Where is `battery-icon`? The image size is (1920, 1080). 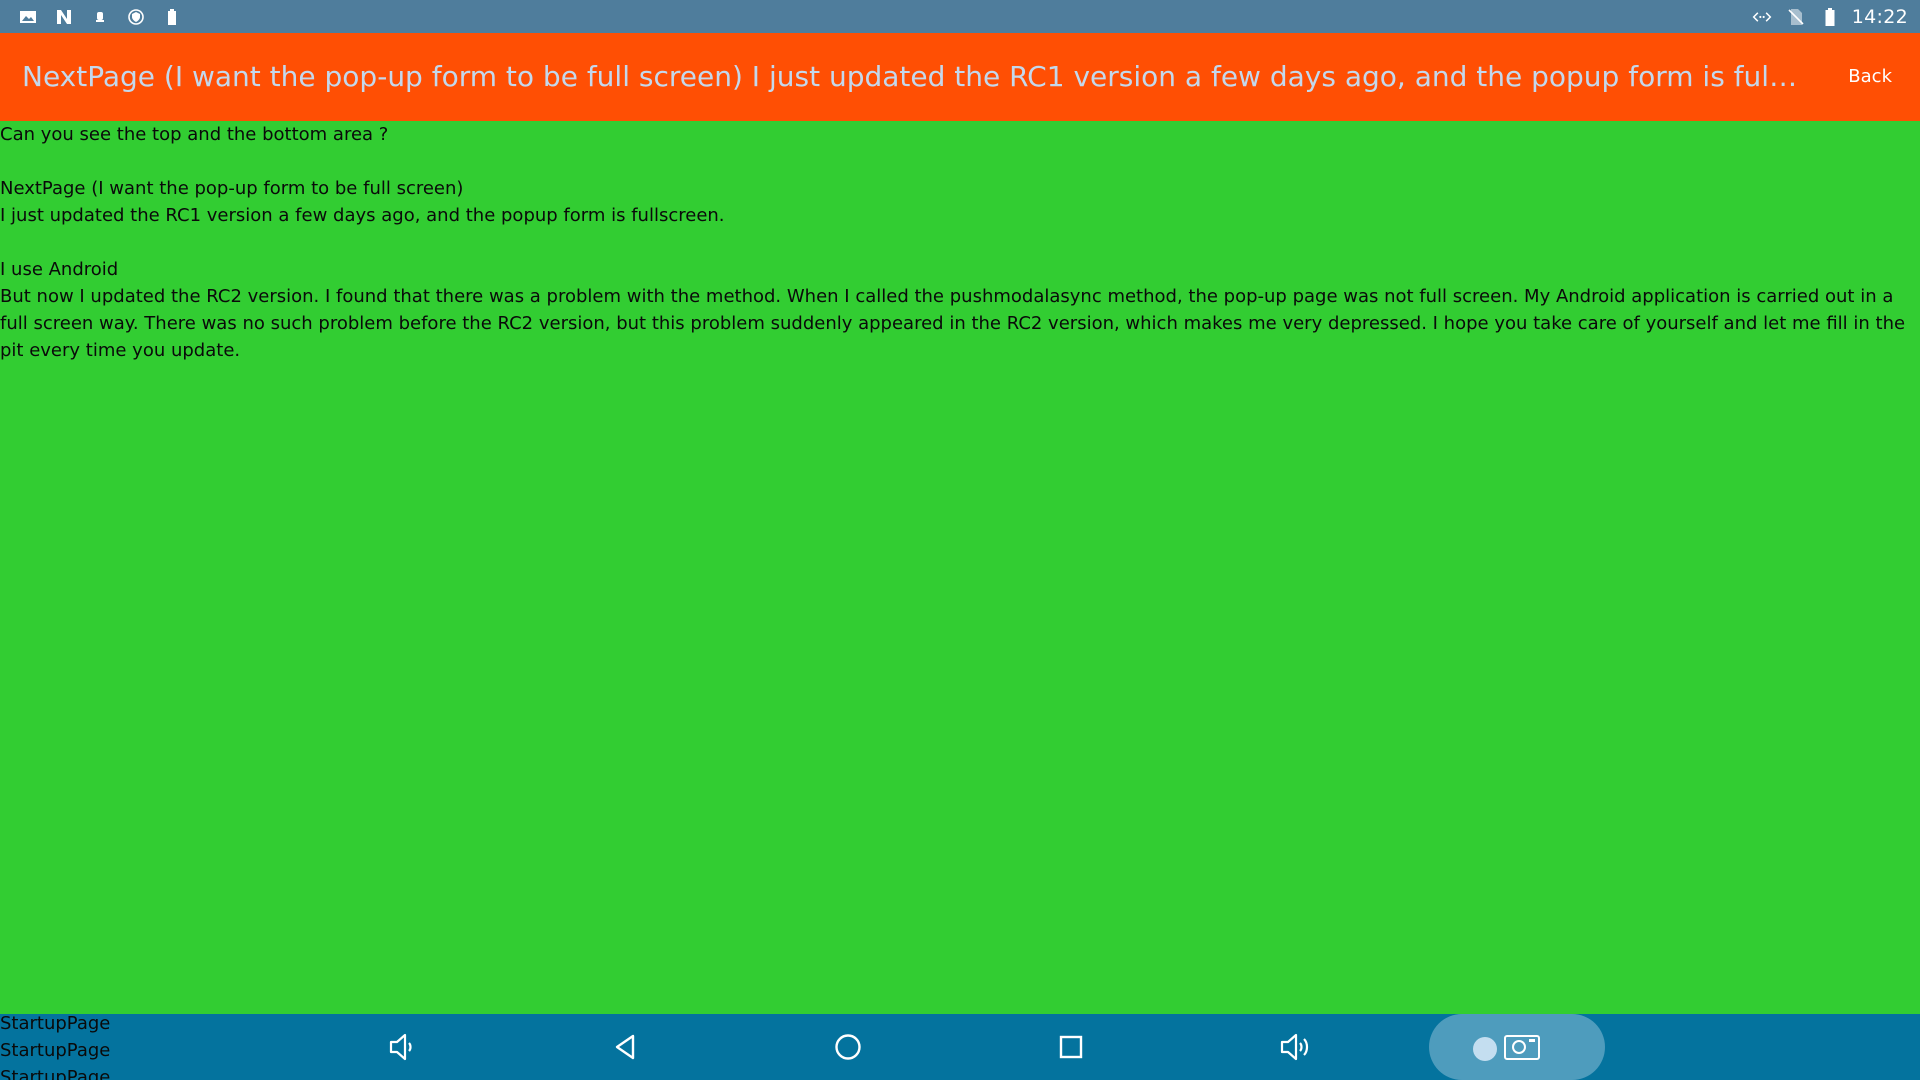 battery-icon is located at coordinates (1830, 17).